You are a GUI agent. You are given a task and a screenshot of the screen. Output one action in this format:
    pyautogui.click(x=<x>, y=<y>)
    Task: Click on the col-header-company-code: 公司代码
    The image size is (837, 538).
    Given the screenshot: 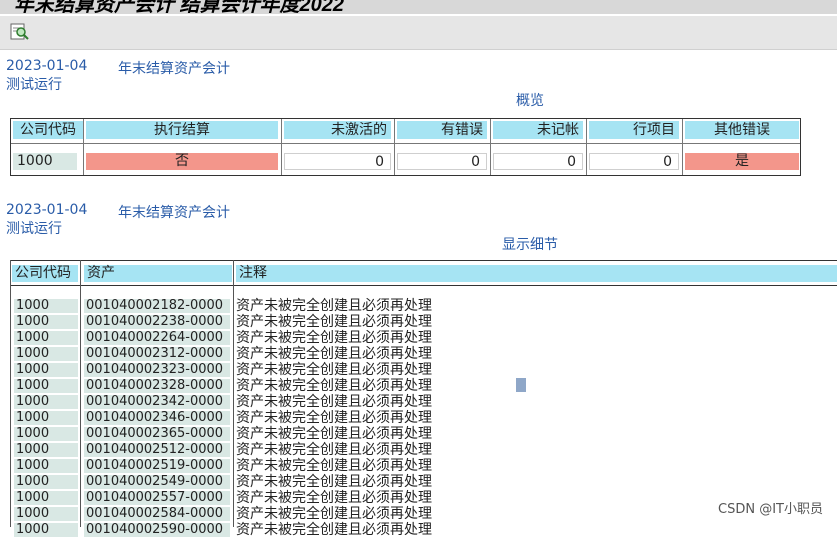 What is the action you would take?
    pyautogui.click(x=48, y=130)
    